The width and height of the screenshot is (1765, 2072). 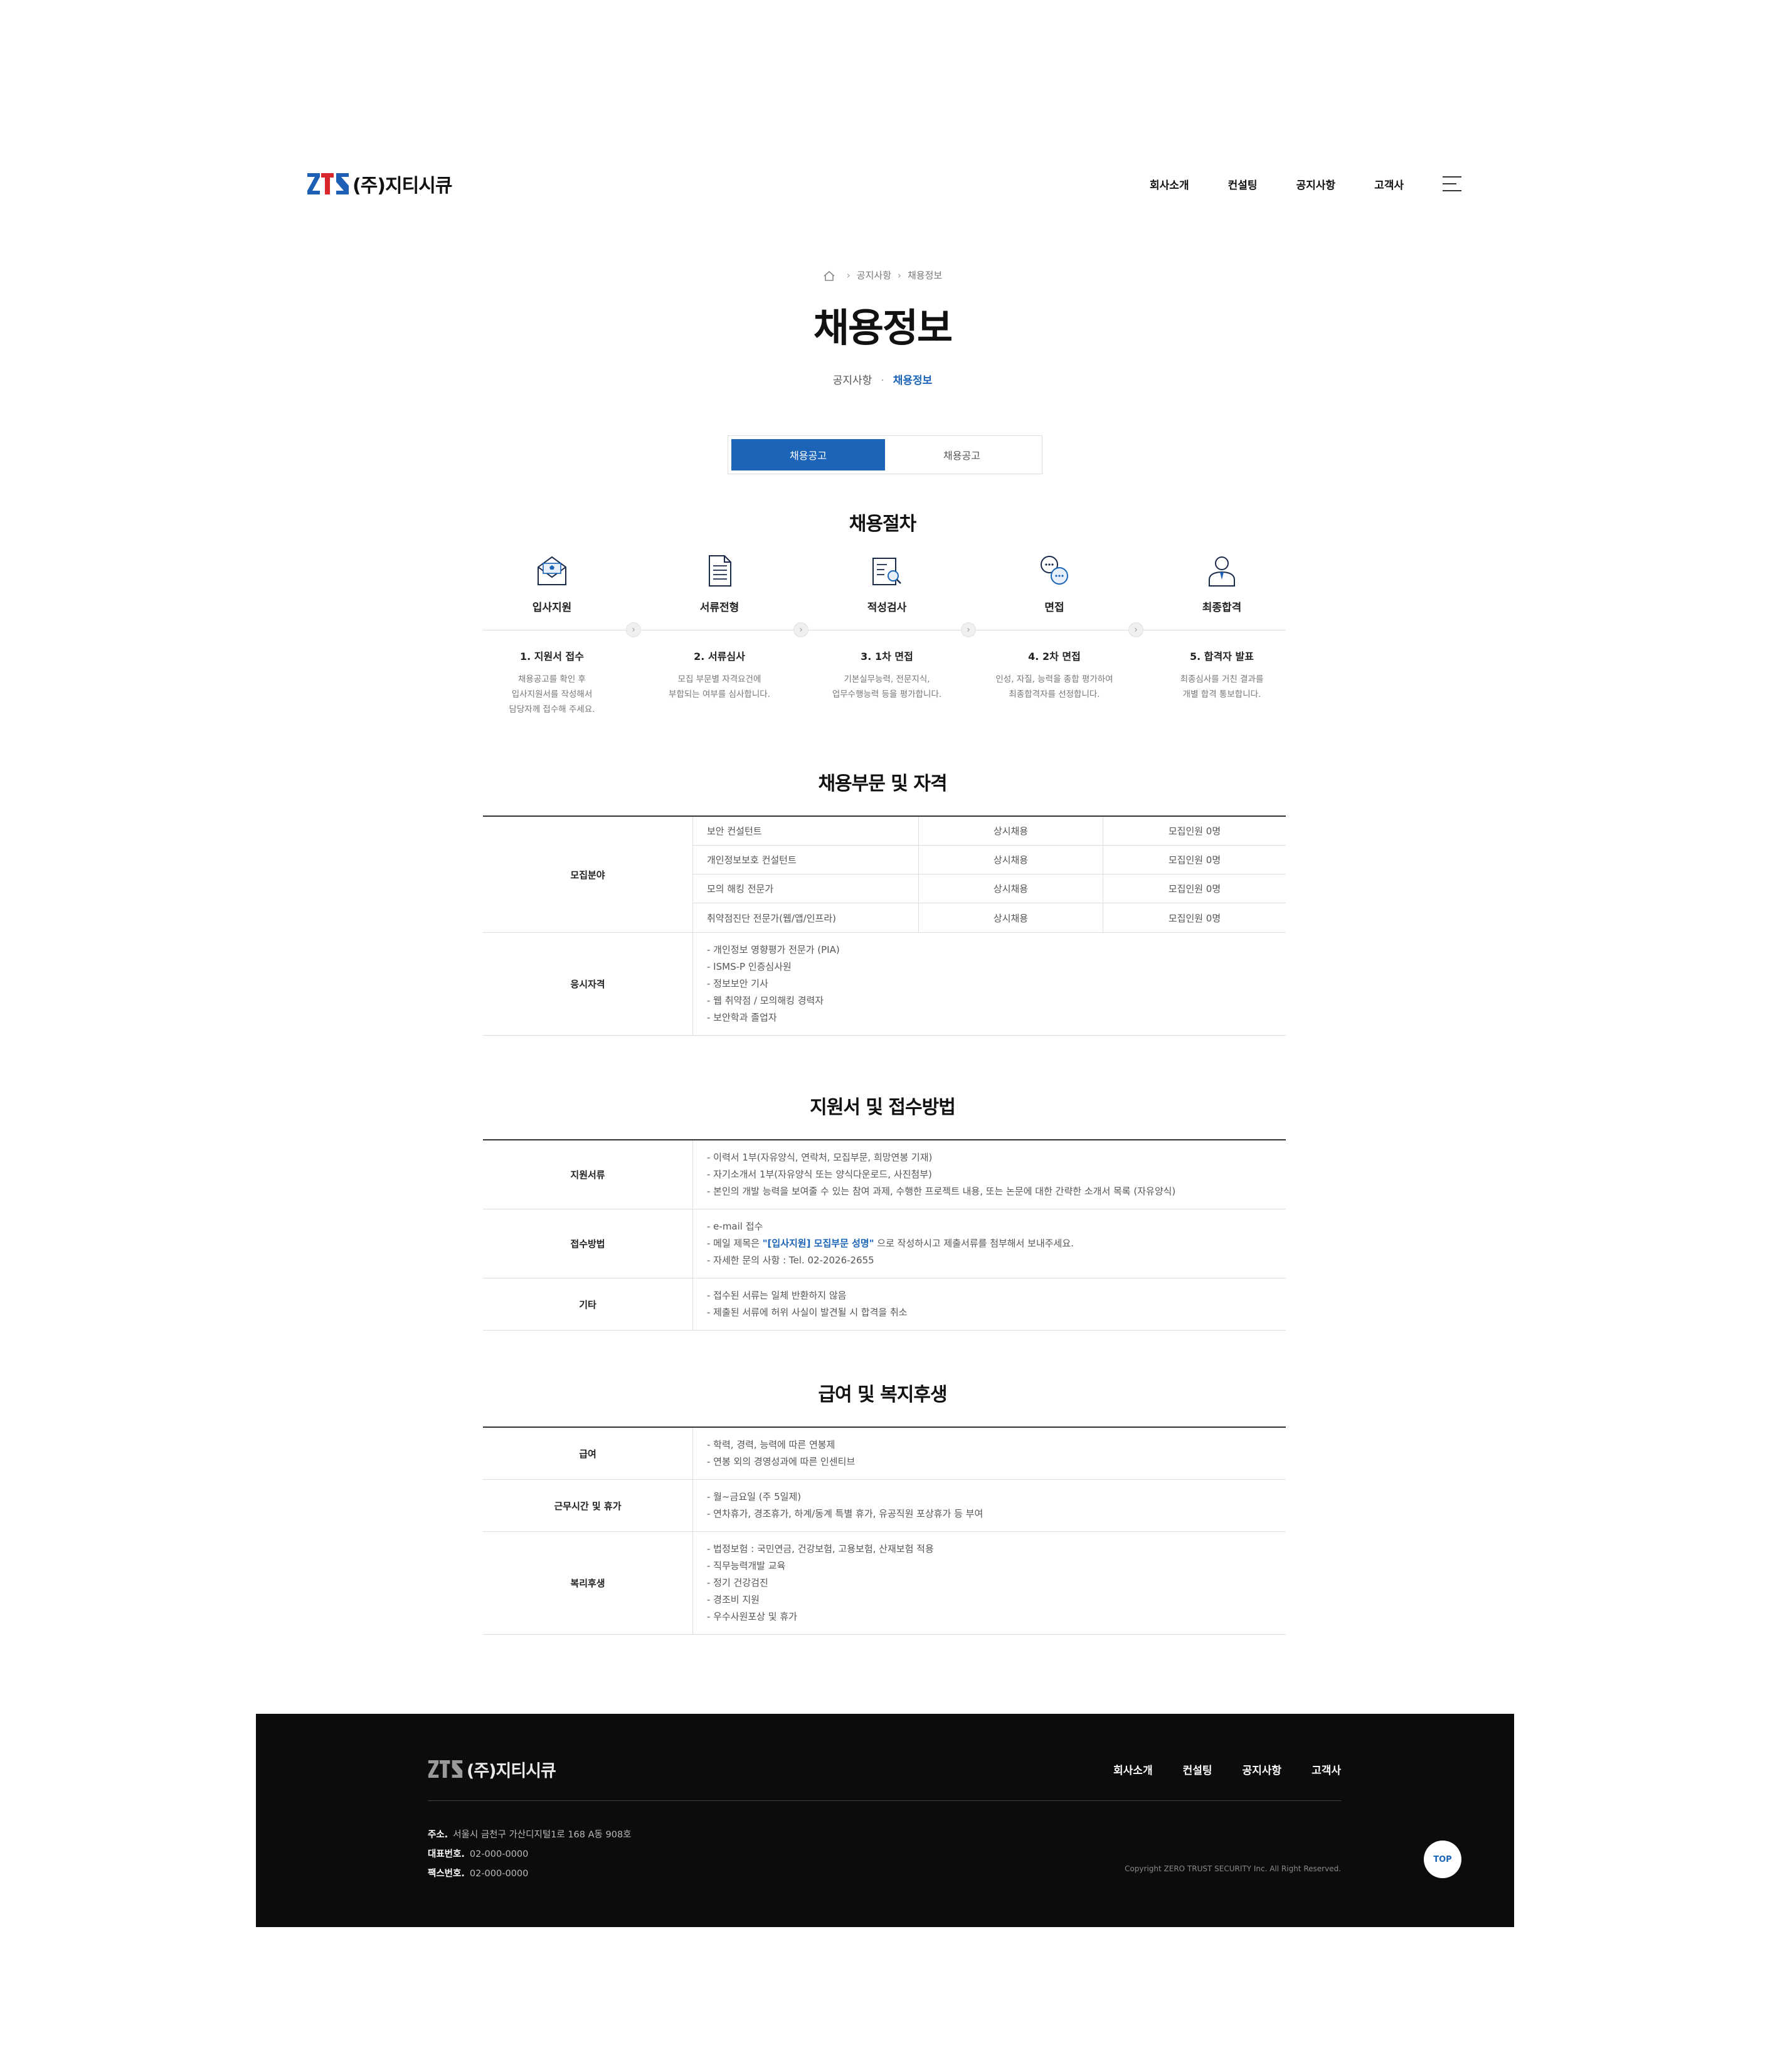 I want to click on page-title: 채용정보, so click(x=883, y=328).